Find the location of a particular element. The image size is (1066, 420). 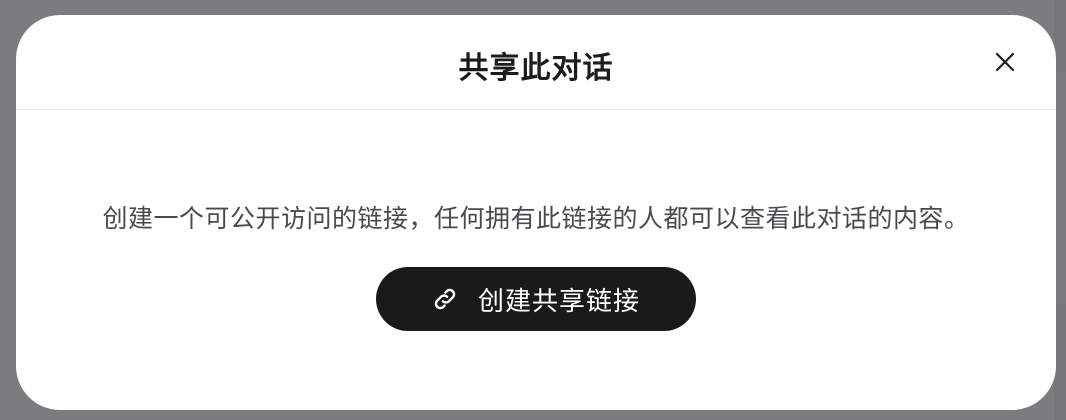

create-share-link-button: 创建共享链接 is located at coordinates (536, 299).